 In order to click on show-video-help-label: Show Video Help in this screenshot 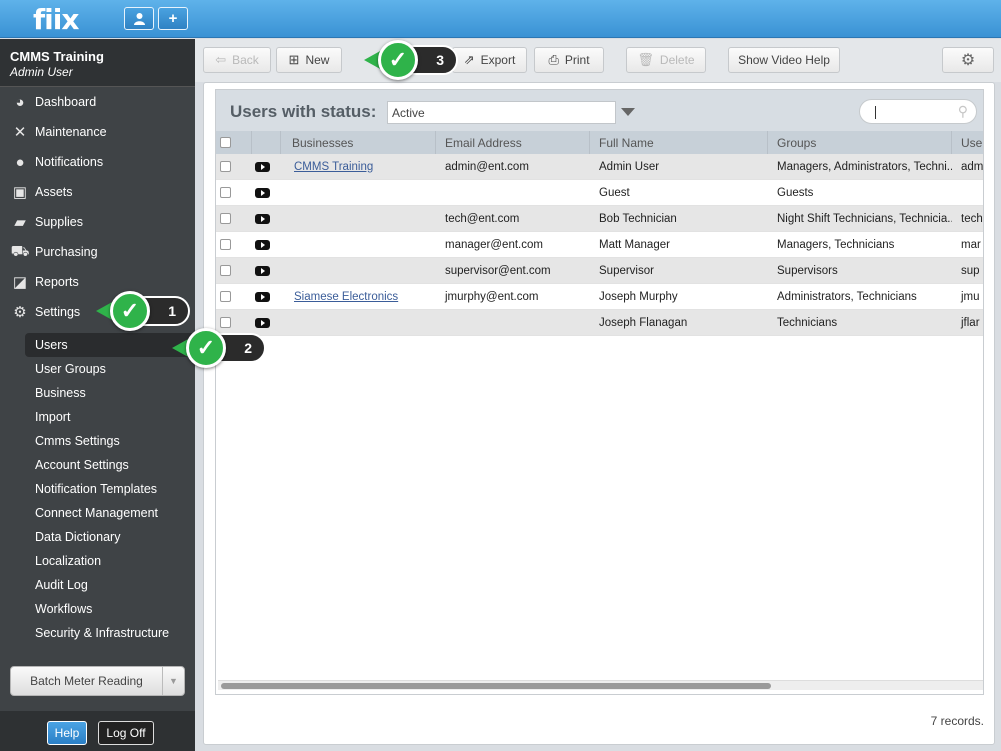, I will do `click(784, 60)`.